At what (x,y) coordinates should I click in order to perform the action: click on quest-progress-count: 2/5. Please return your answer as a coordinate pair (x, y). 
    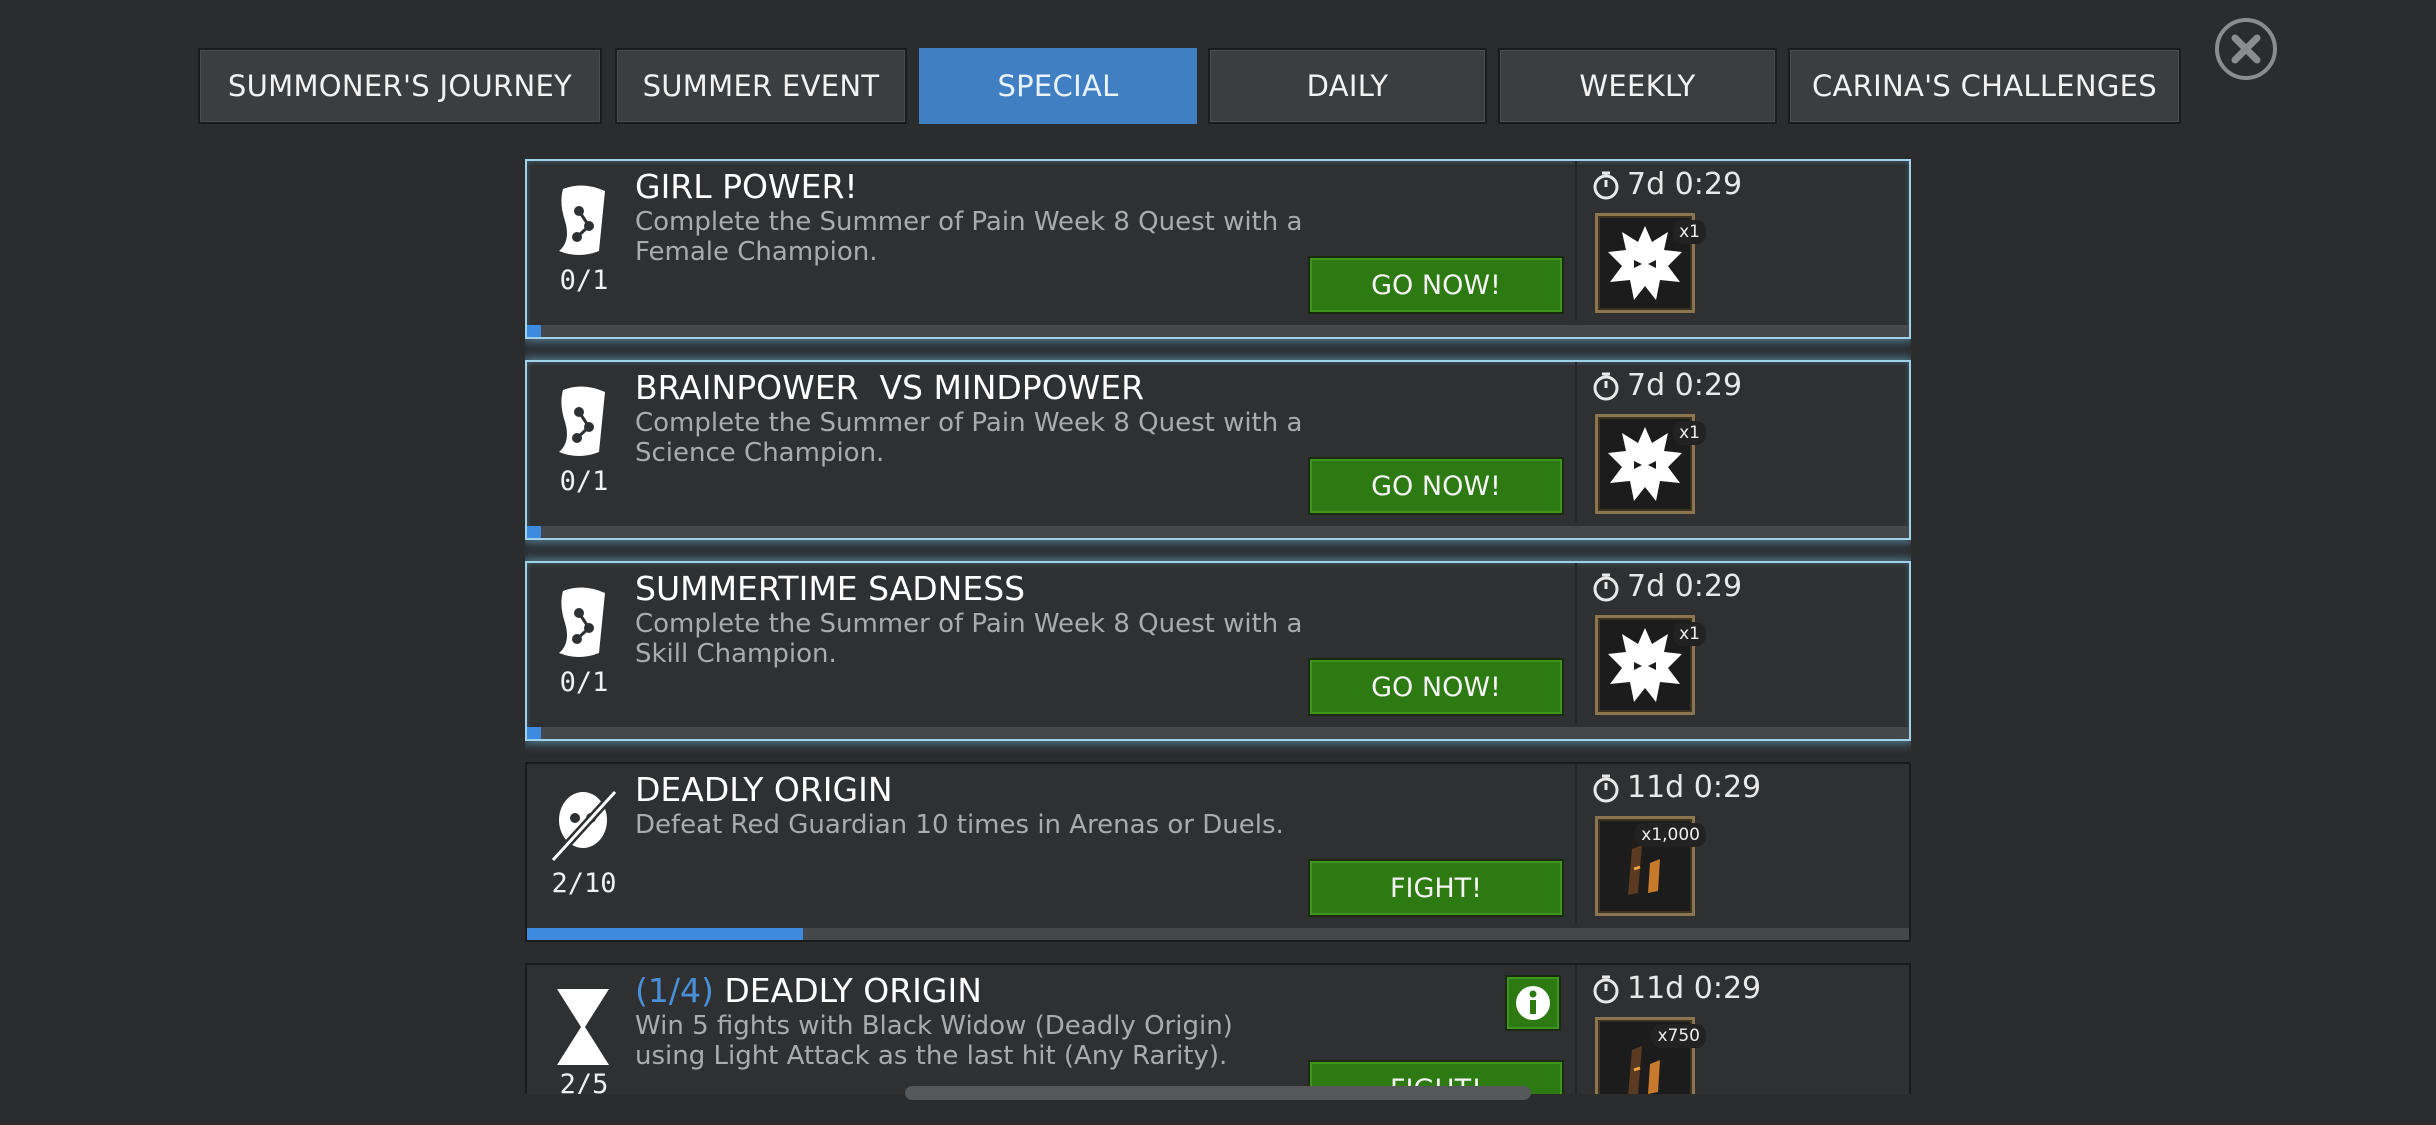
    Looking at the image, I should click on (584, 1081).